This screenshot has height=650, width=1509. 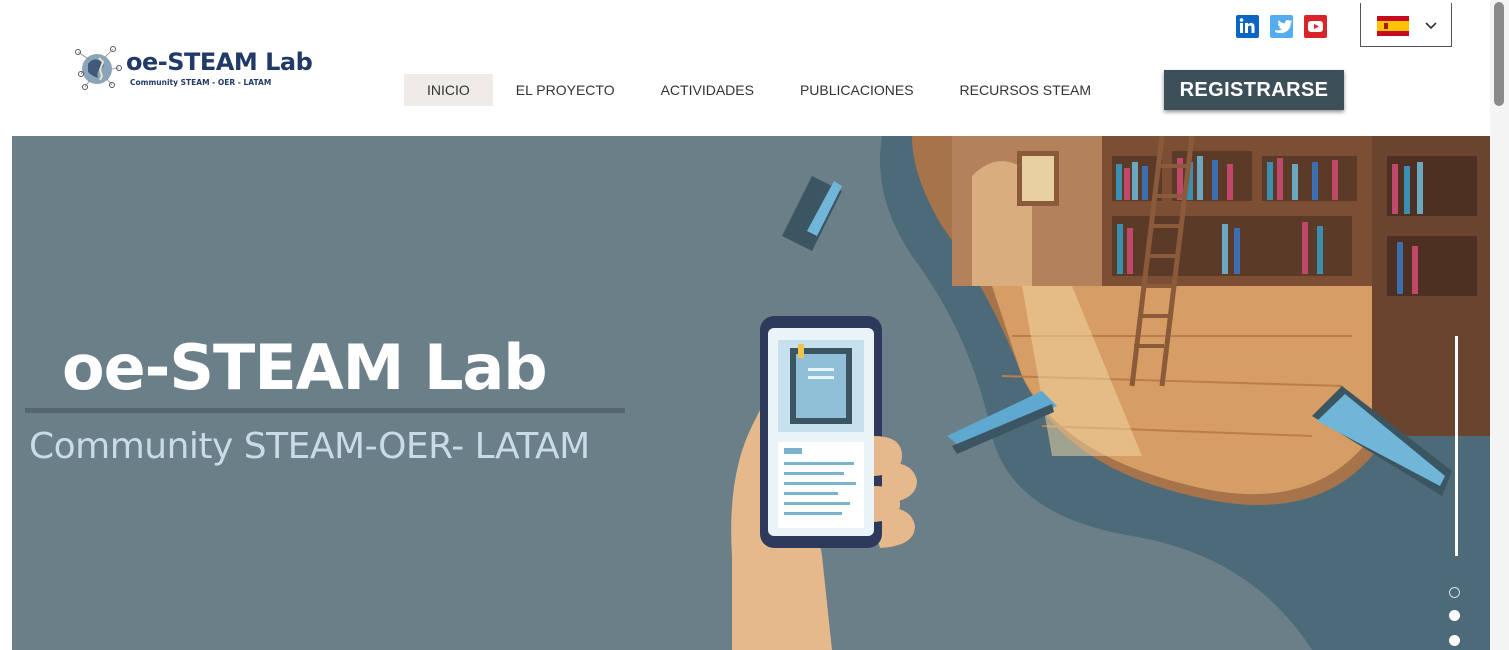 What do you see at coordinates (1281, 26) in the screenshot?
I see `twitter-icon` at bounding box center [1281, 26].